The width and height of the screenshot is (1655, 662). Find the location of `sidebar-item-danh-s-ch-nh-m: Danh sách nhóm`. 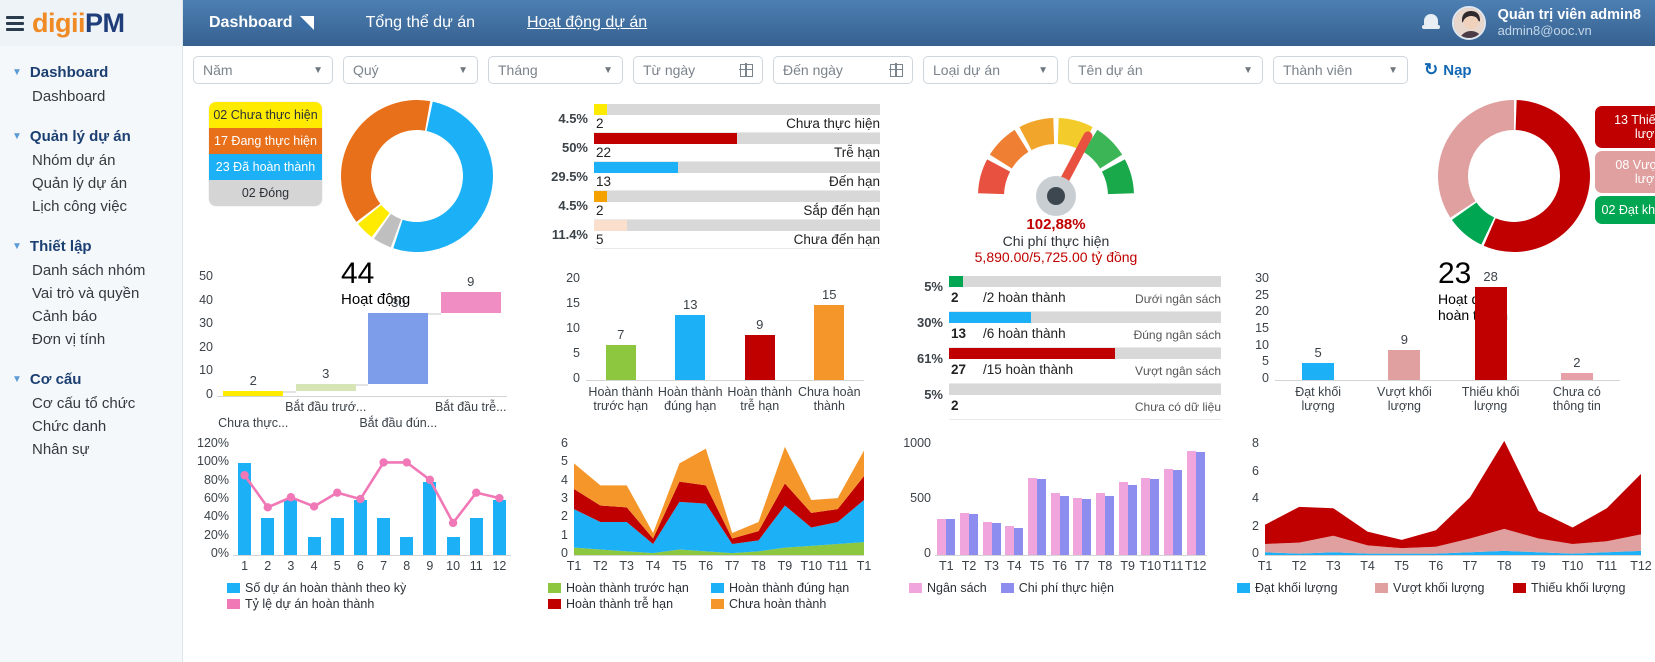

sidebar-item-danh-s-ch-nh-m: Danh sách nhóm is located at coordinates (91, 270).